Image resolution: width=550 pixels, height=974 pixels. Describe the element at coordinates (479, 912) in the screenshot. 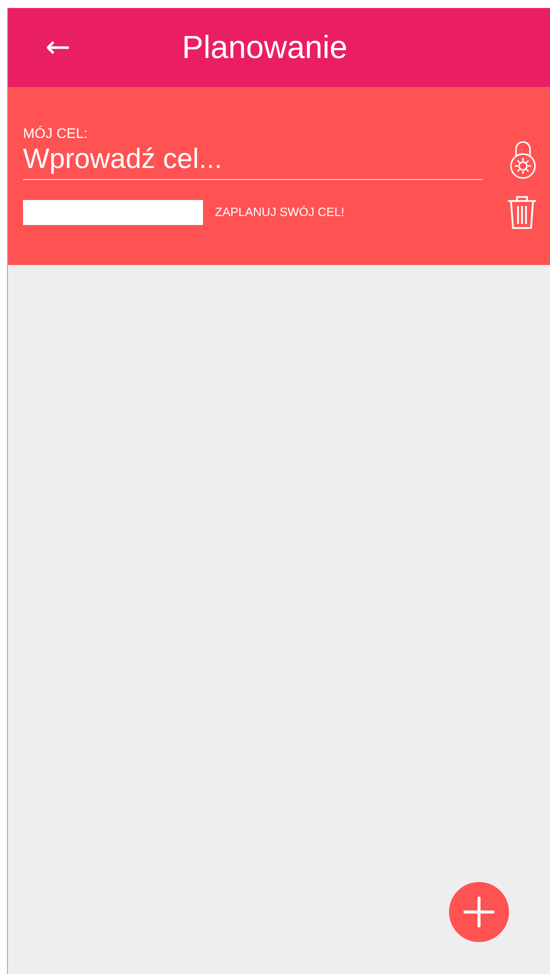

I see `plus-icon` at that location.